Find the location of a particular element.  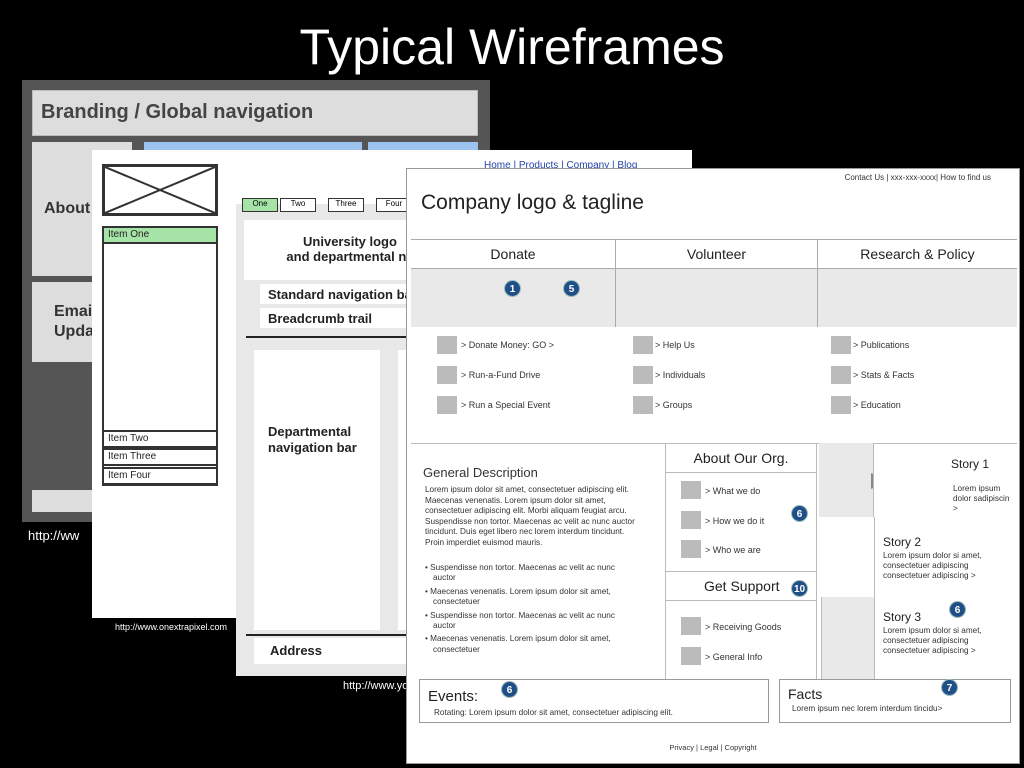

link-item: > Education is located at coordinates (877, 405).